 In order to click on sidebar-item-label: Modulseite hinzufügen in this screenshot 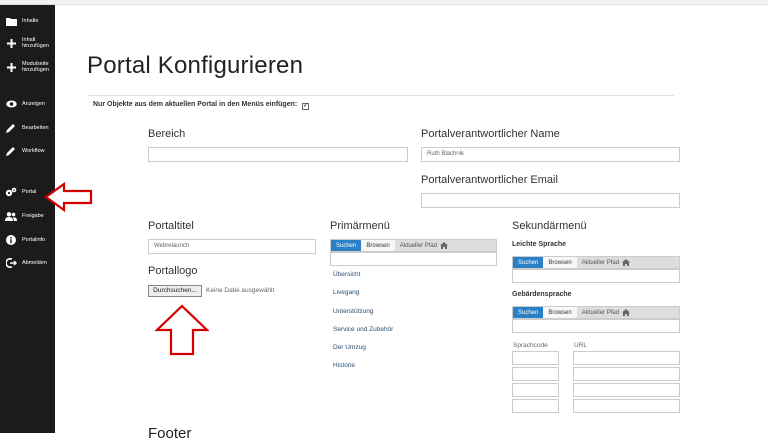, I will do `click(35, 67)`.